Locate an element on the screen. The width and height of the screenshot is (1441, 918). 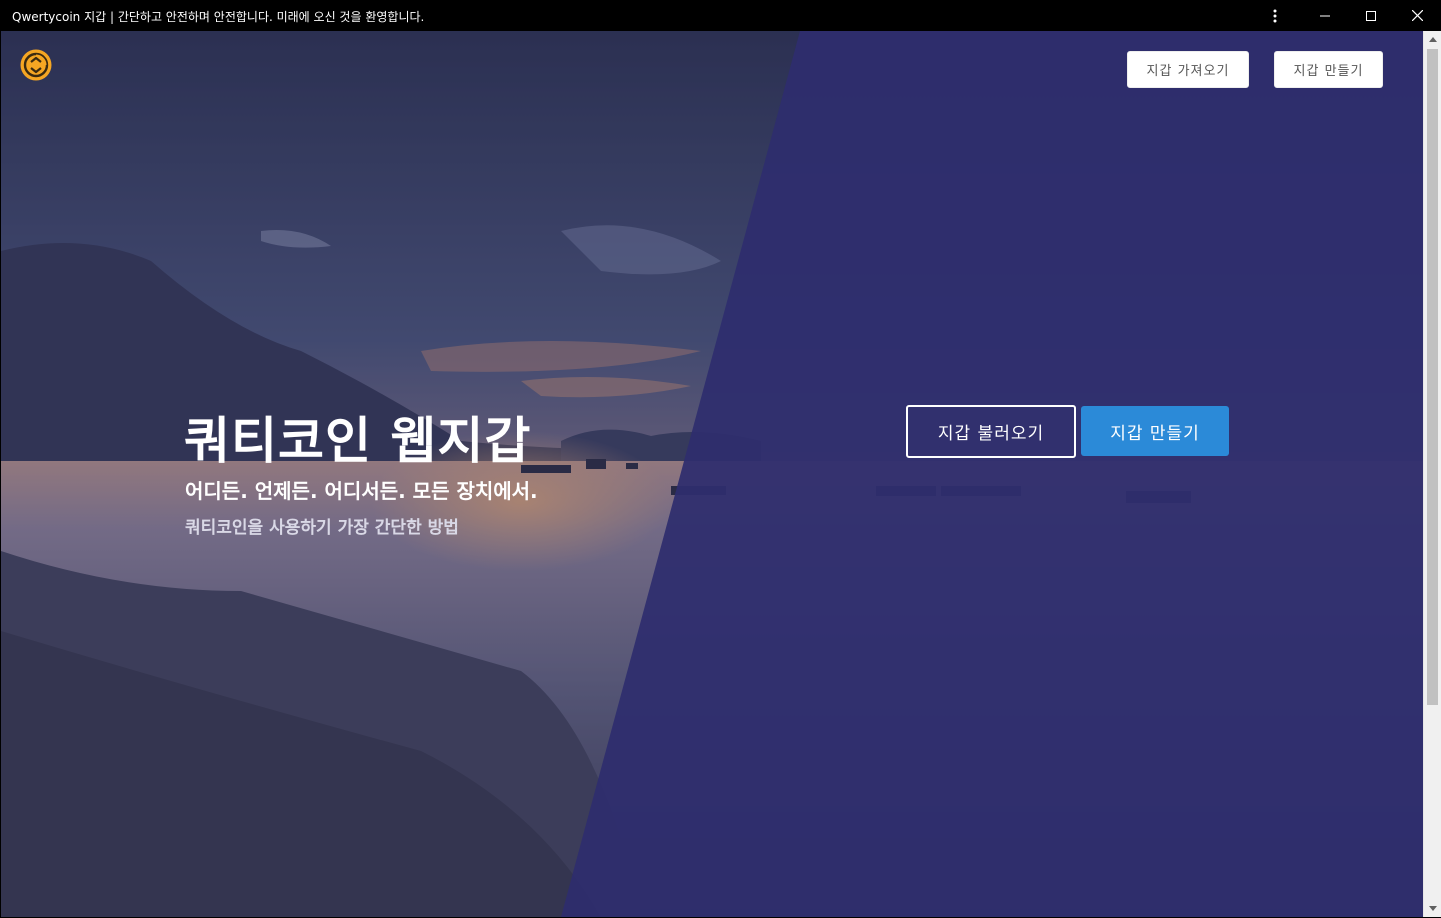
maximize-icon is located at coordinates (1371, 15).